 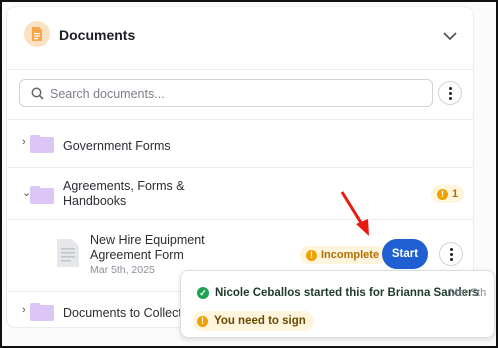 I want to click on folder-row-government-forms: › Government Forms, so click(x=240, y=143).